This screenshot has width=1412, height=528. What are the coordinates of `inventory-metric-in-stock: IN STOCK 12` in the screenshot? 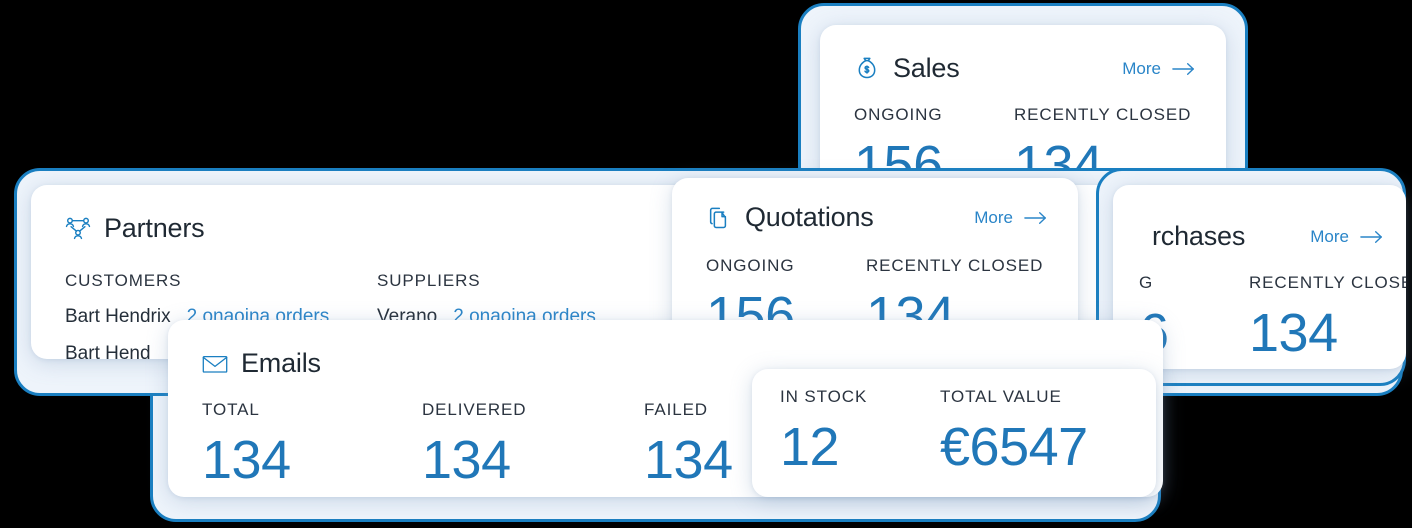 It's located at (860, 431).